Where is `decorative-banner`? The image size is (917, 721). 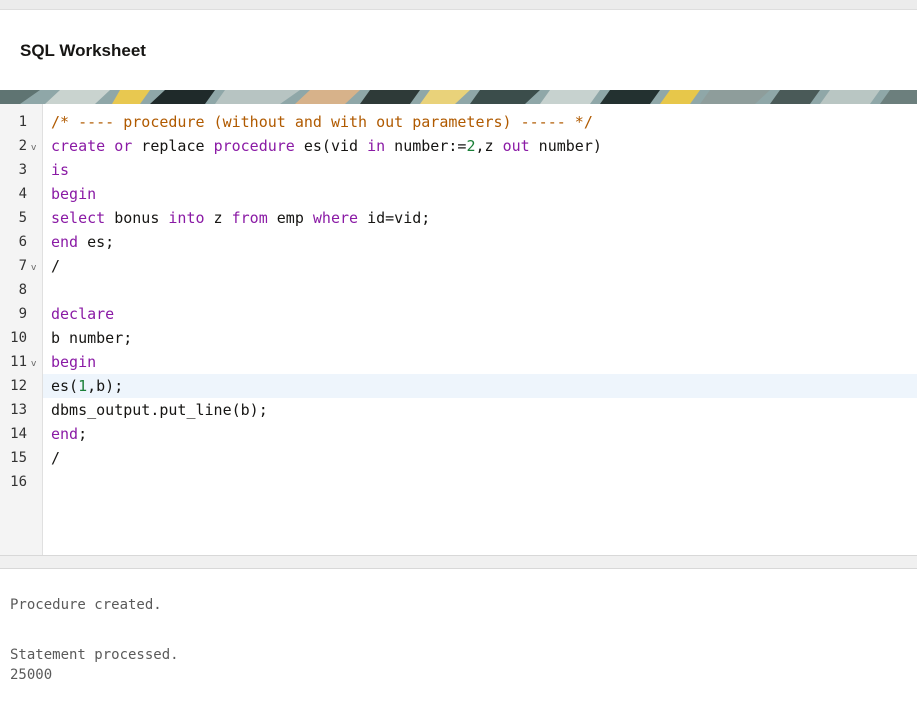
decorative-banner is located at coordinates (458, 97).